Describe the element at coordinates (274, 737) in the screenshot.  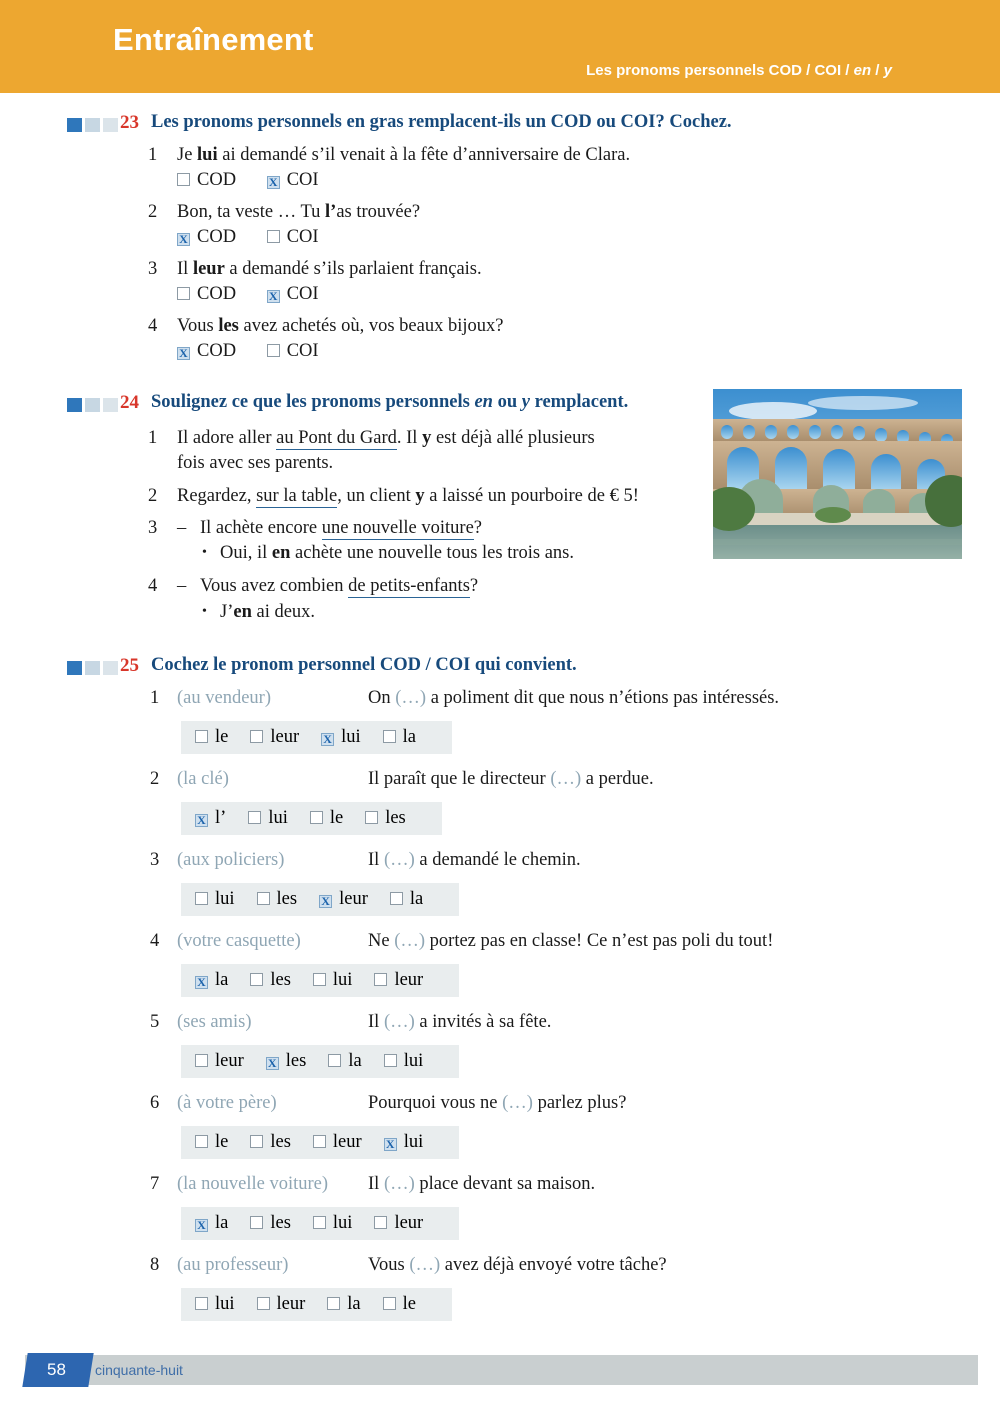
I see `ex25-item-1-option-leur: leur` at that location.